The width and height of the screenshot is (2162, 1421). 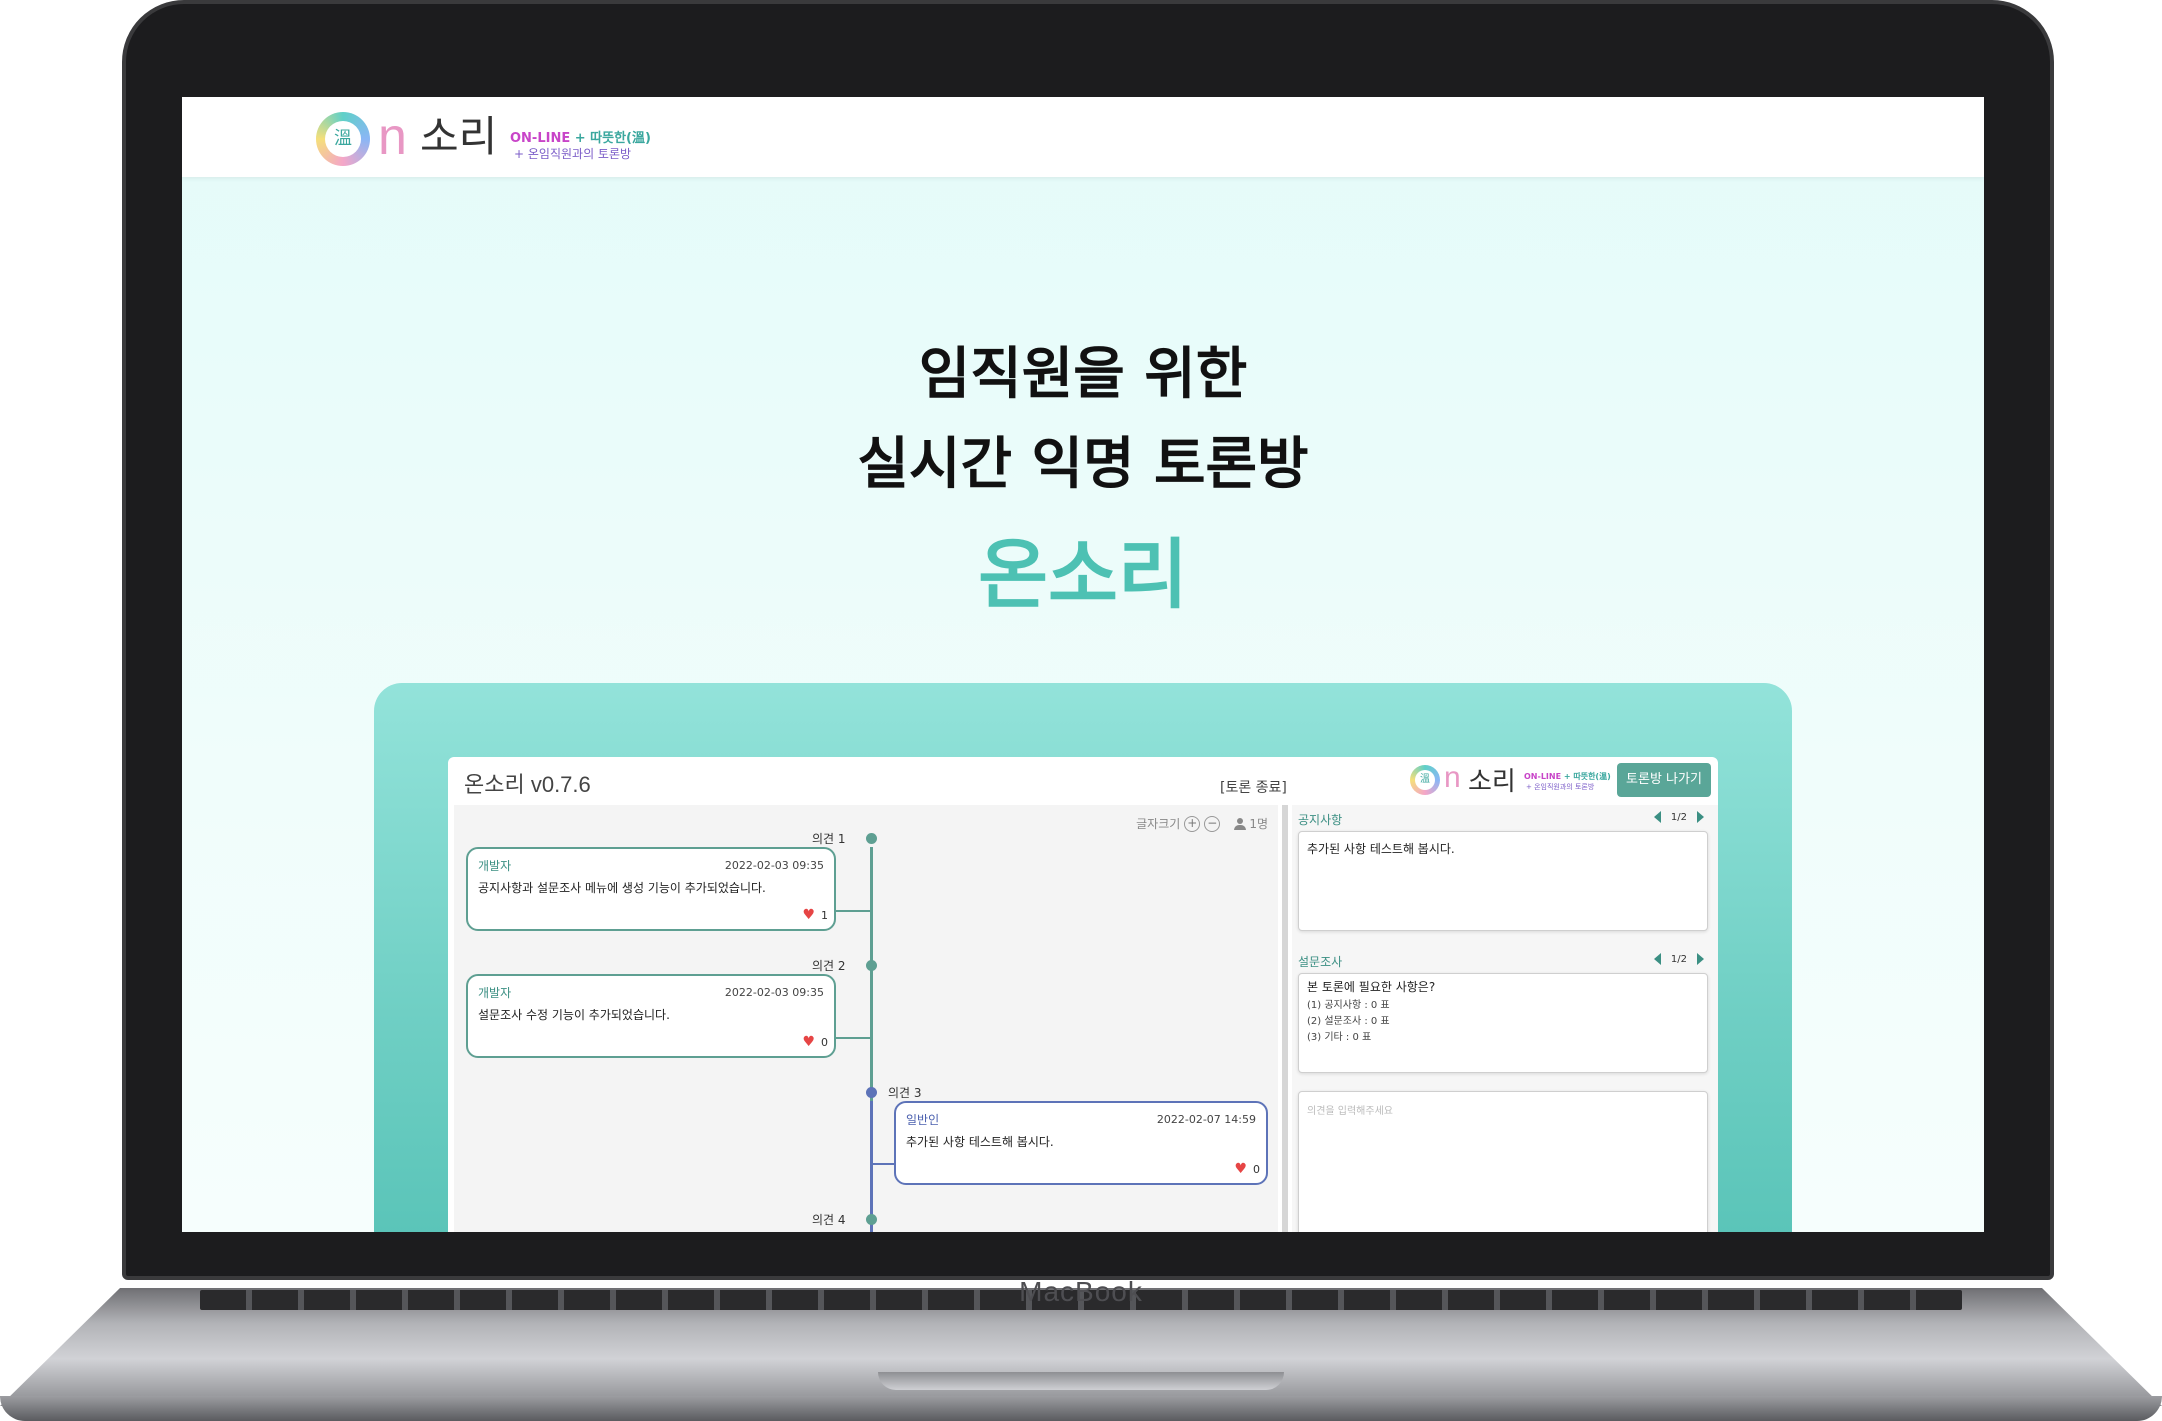 I want to click on notice-pager: 1/2, so click(x=1678, y=817).